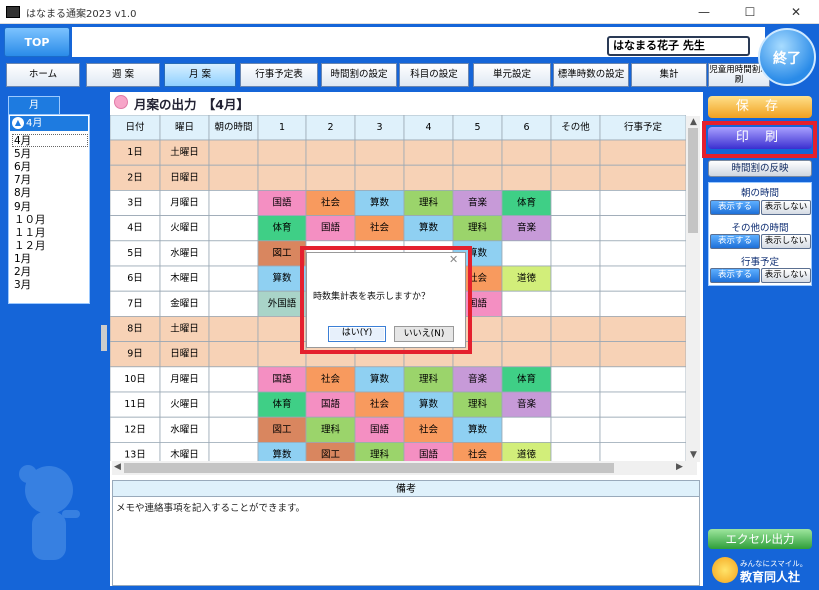  Describe the element at coordinates (50, 141) in the screenshot. I see `month-item: 4月` at that location.